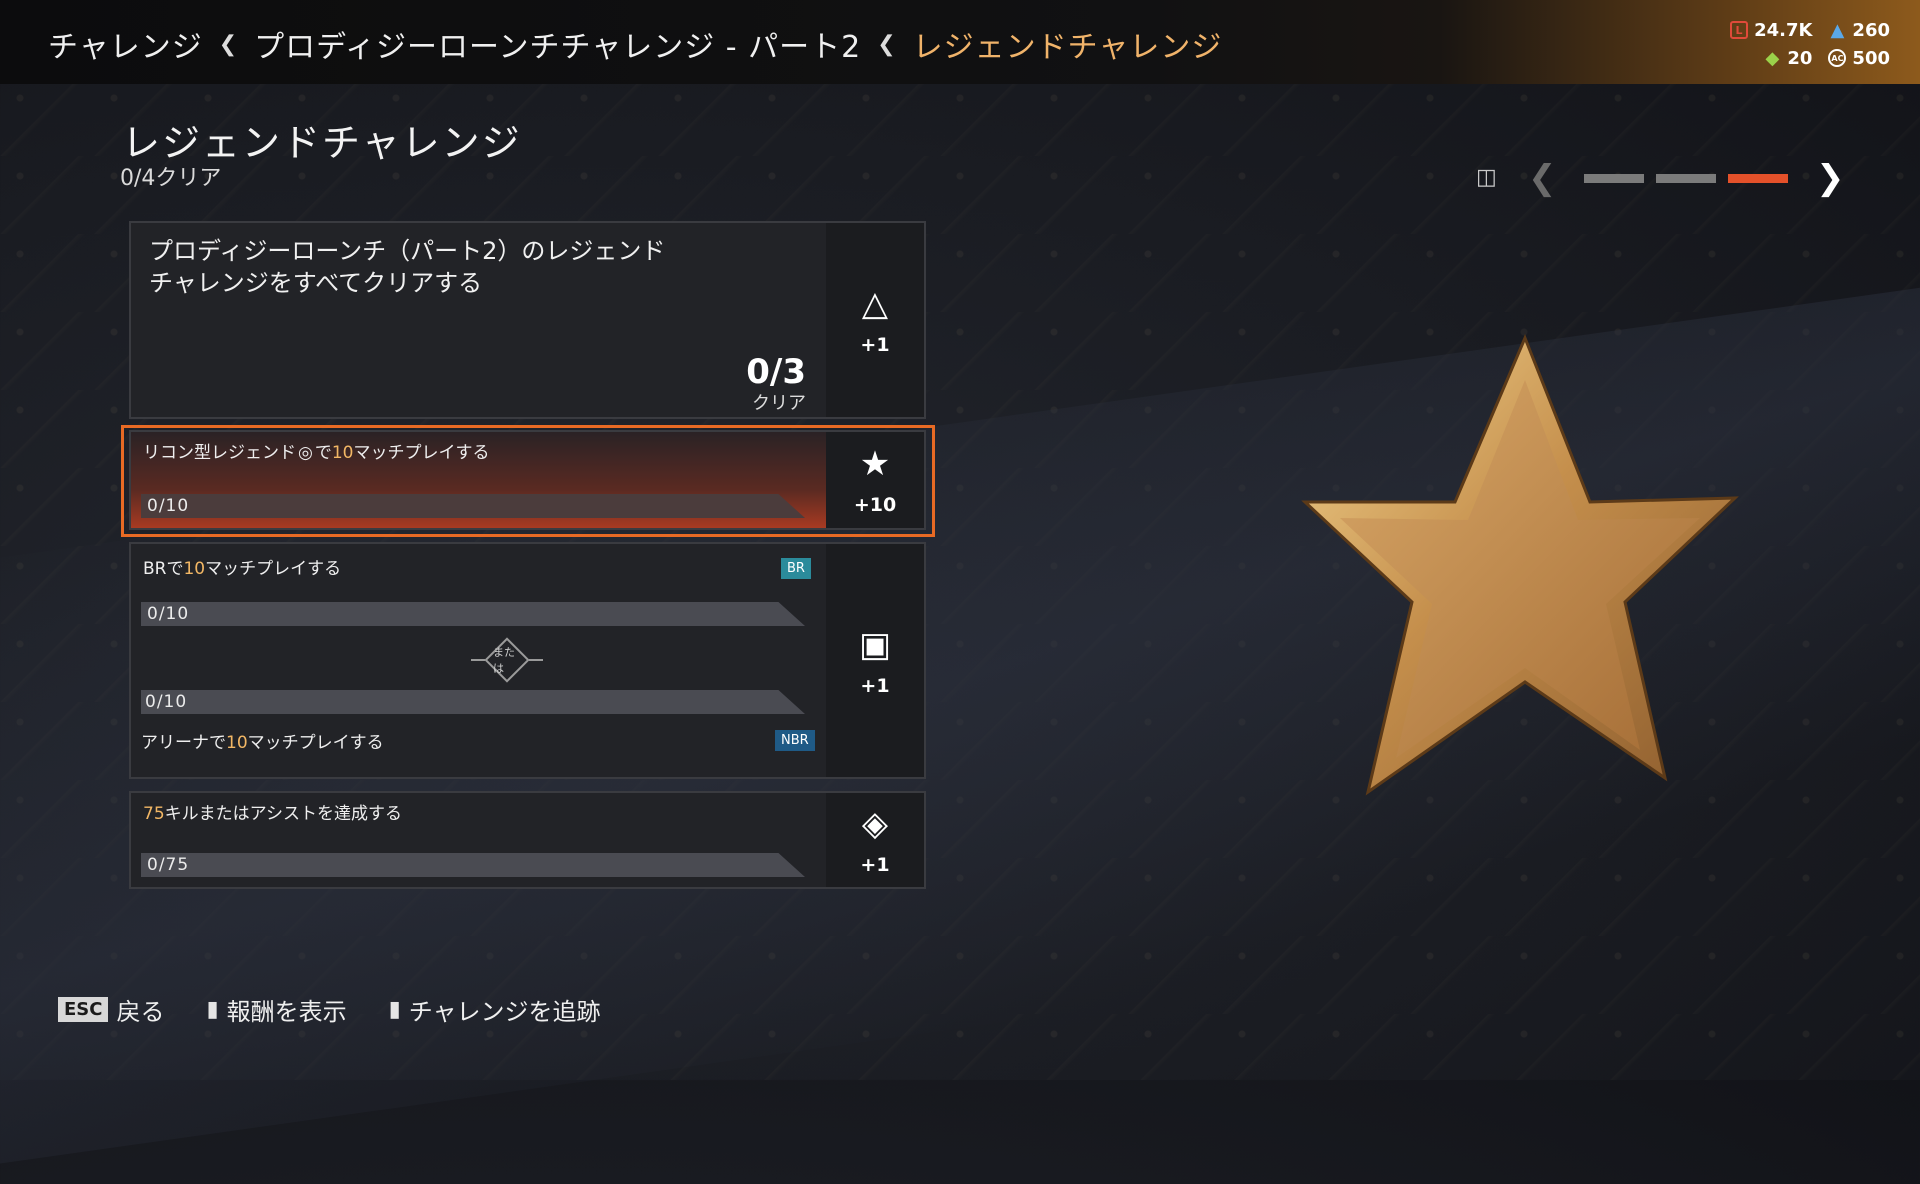 The image size is (1920, 1184). I want to click on page-subtitle: 0/4クリア, so click(171, 178).